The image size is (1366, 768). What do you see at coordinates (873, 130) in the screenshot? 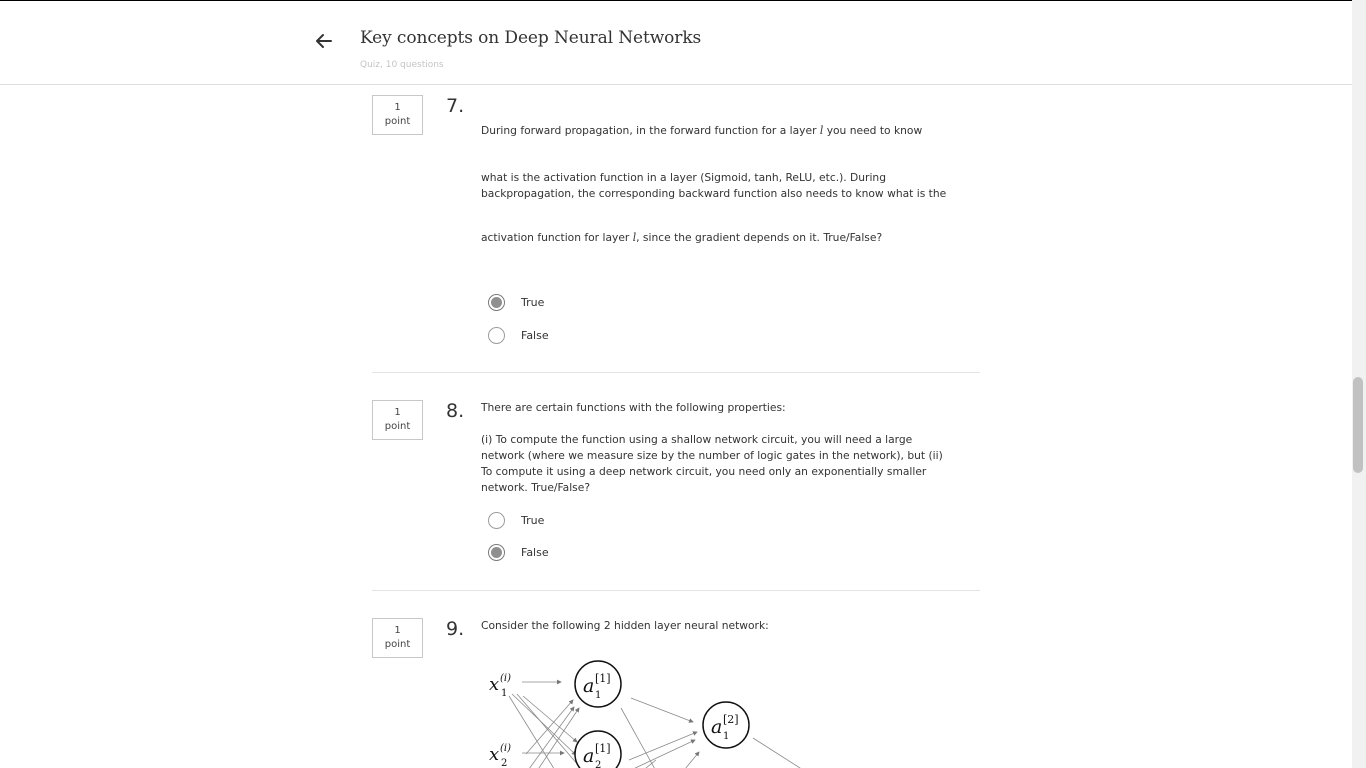
I see `question-text-part: you need to know` at bounding box center [873, 130].